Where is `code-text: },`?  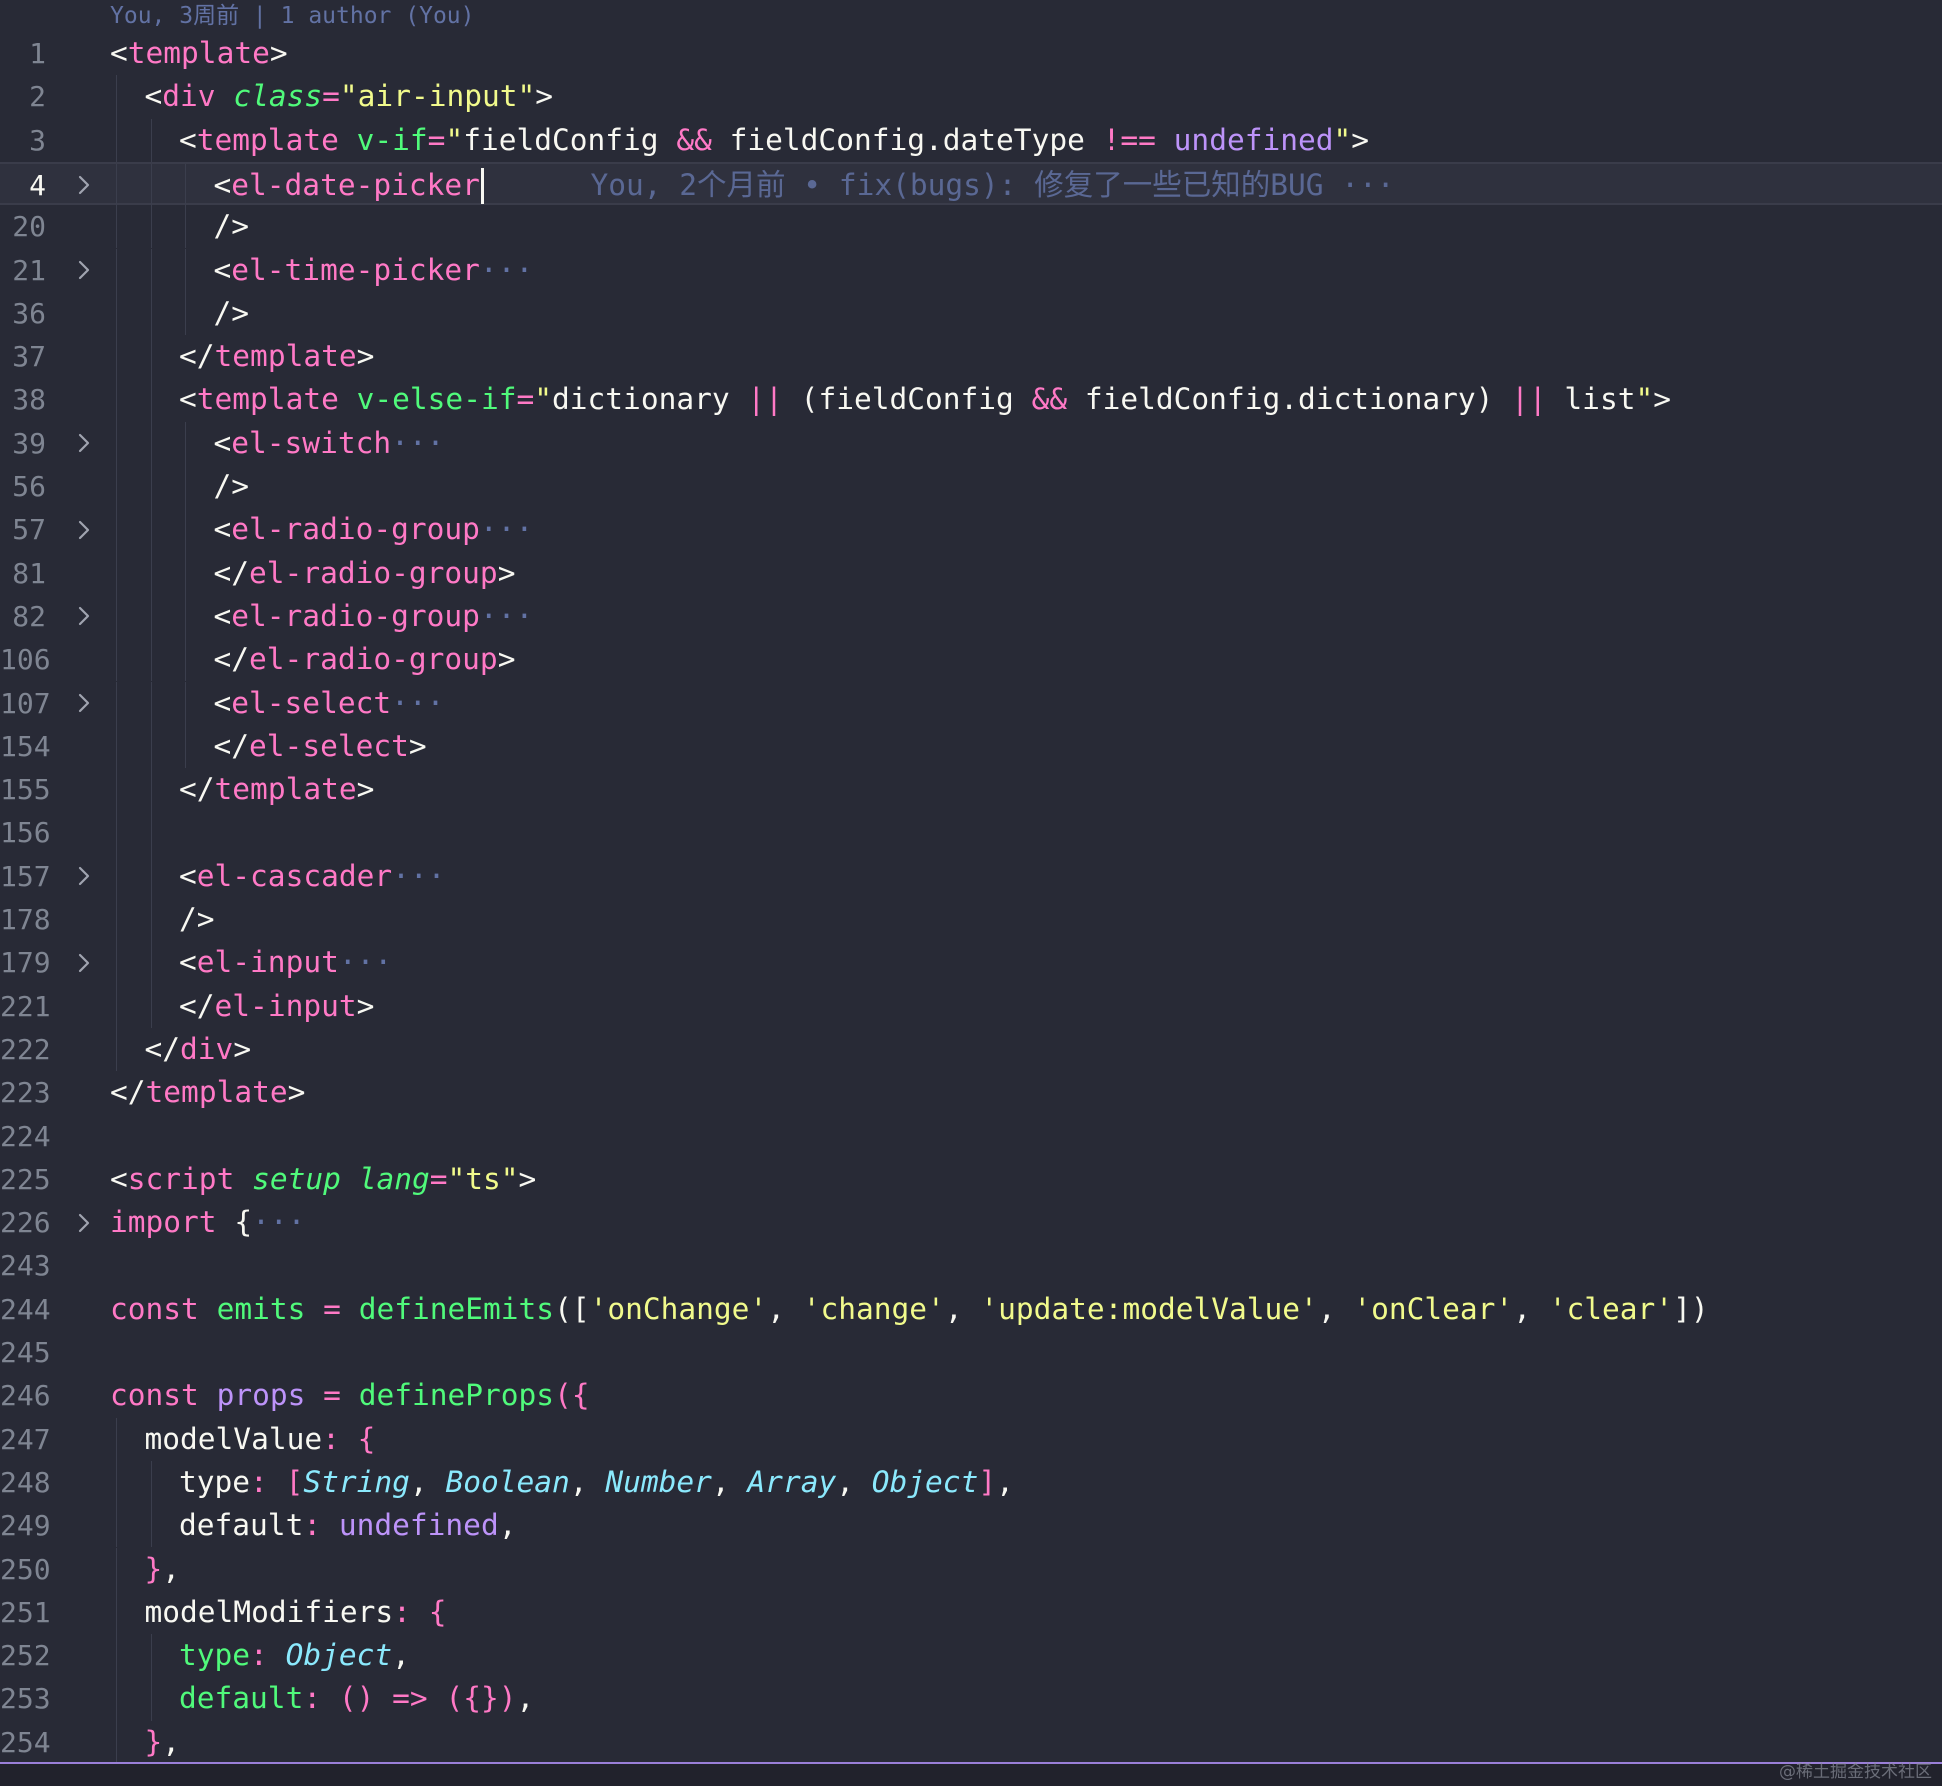 code-text: }, is located at coordinates (163, 1742).